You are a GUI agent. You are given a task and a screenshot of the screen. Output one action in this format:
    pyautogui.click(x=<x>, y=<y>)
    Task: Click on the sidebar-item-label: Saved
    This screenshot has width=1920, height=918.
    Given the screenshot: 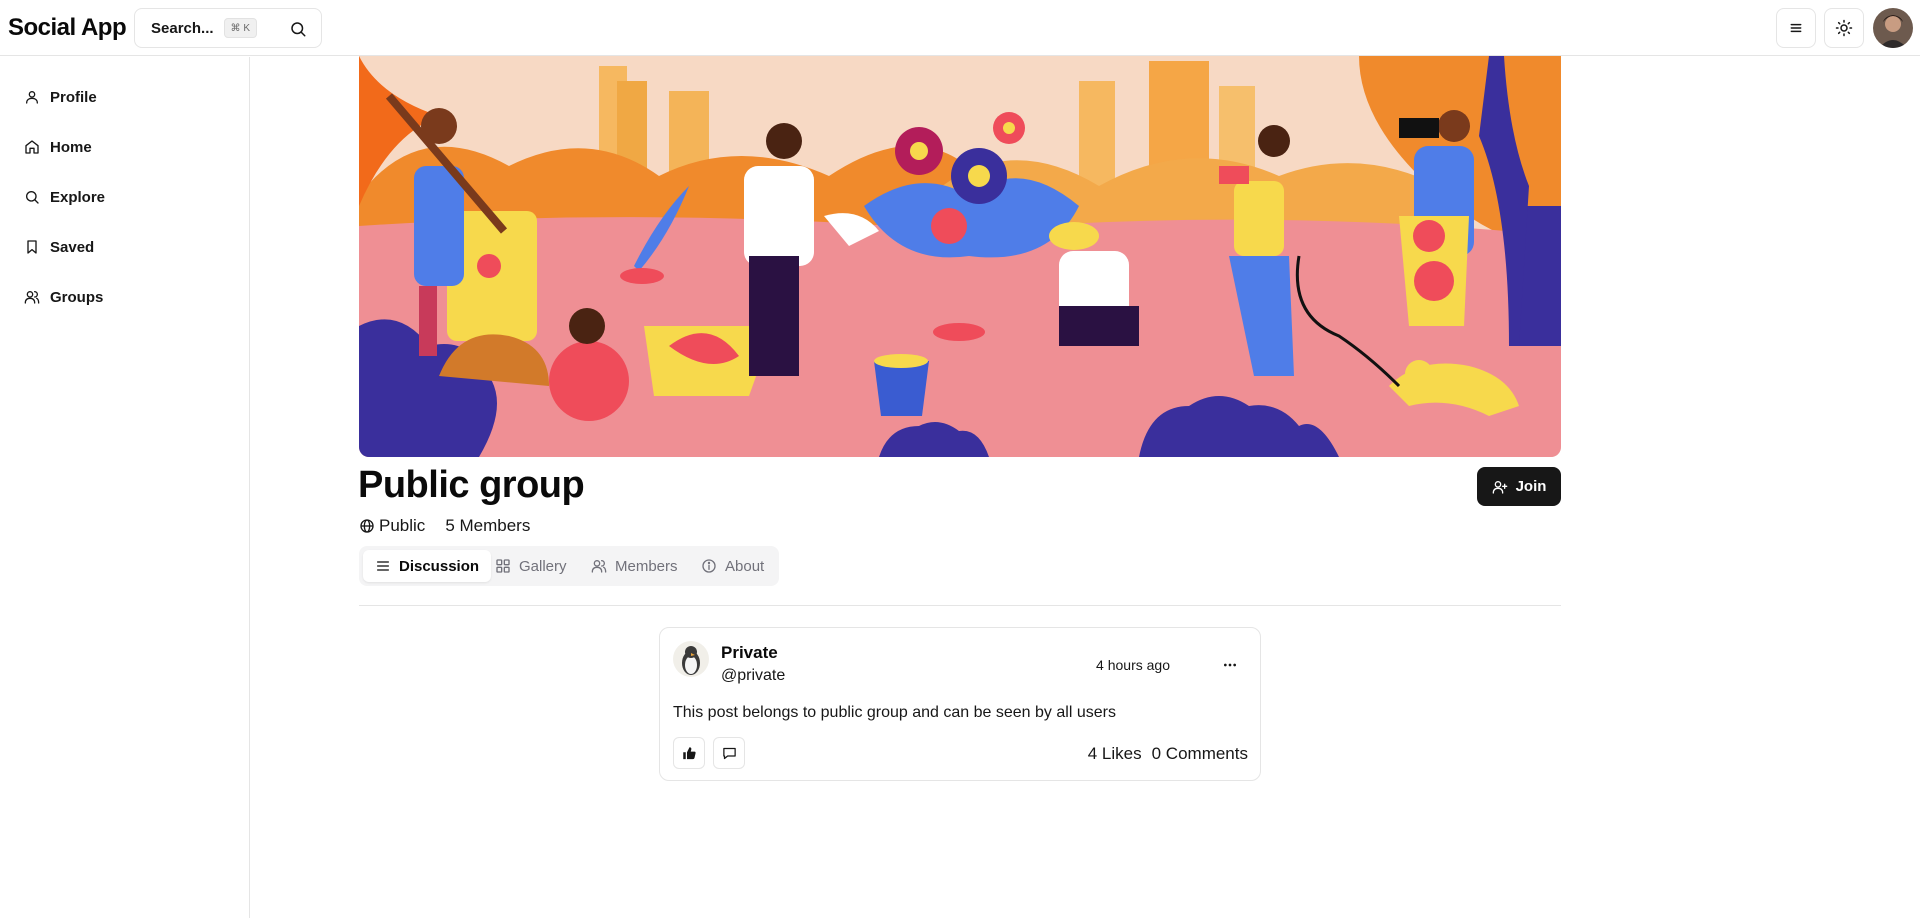 What is the action you would take?
    pyautogui.click(x=72, y=247)
    